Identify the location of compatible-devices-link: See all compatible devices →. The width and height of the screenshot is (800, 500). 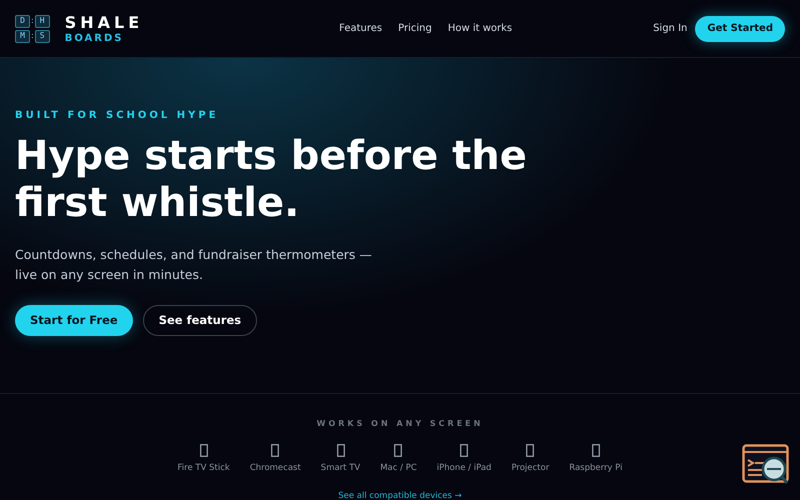
(400, 495).